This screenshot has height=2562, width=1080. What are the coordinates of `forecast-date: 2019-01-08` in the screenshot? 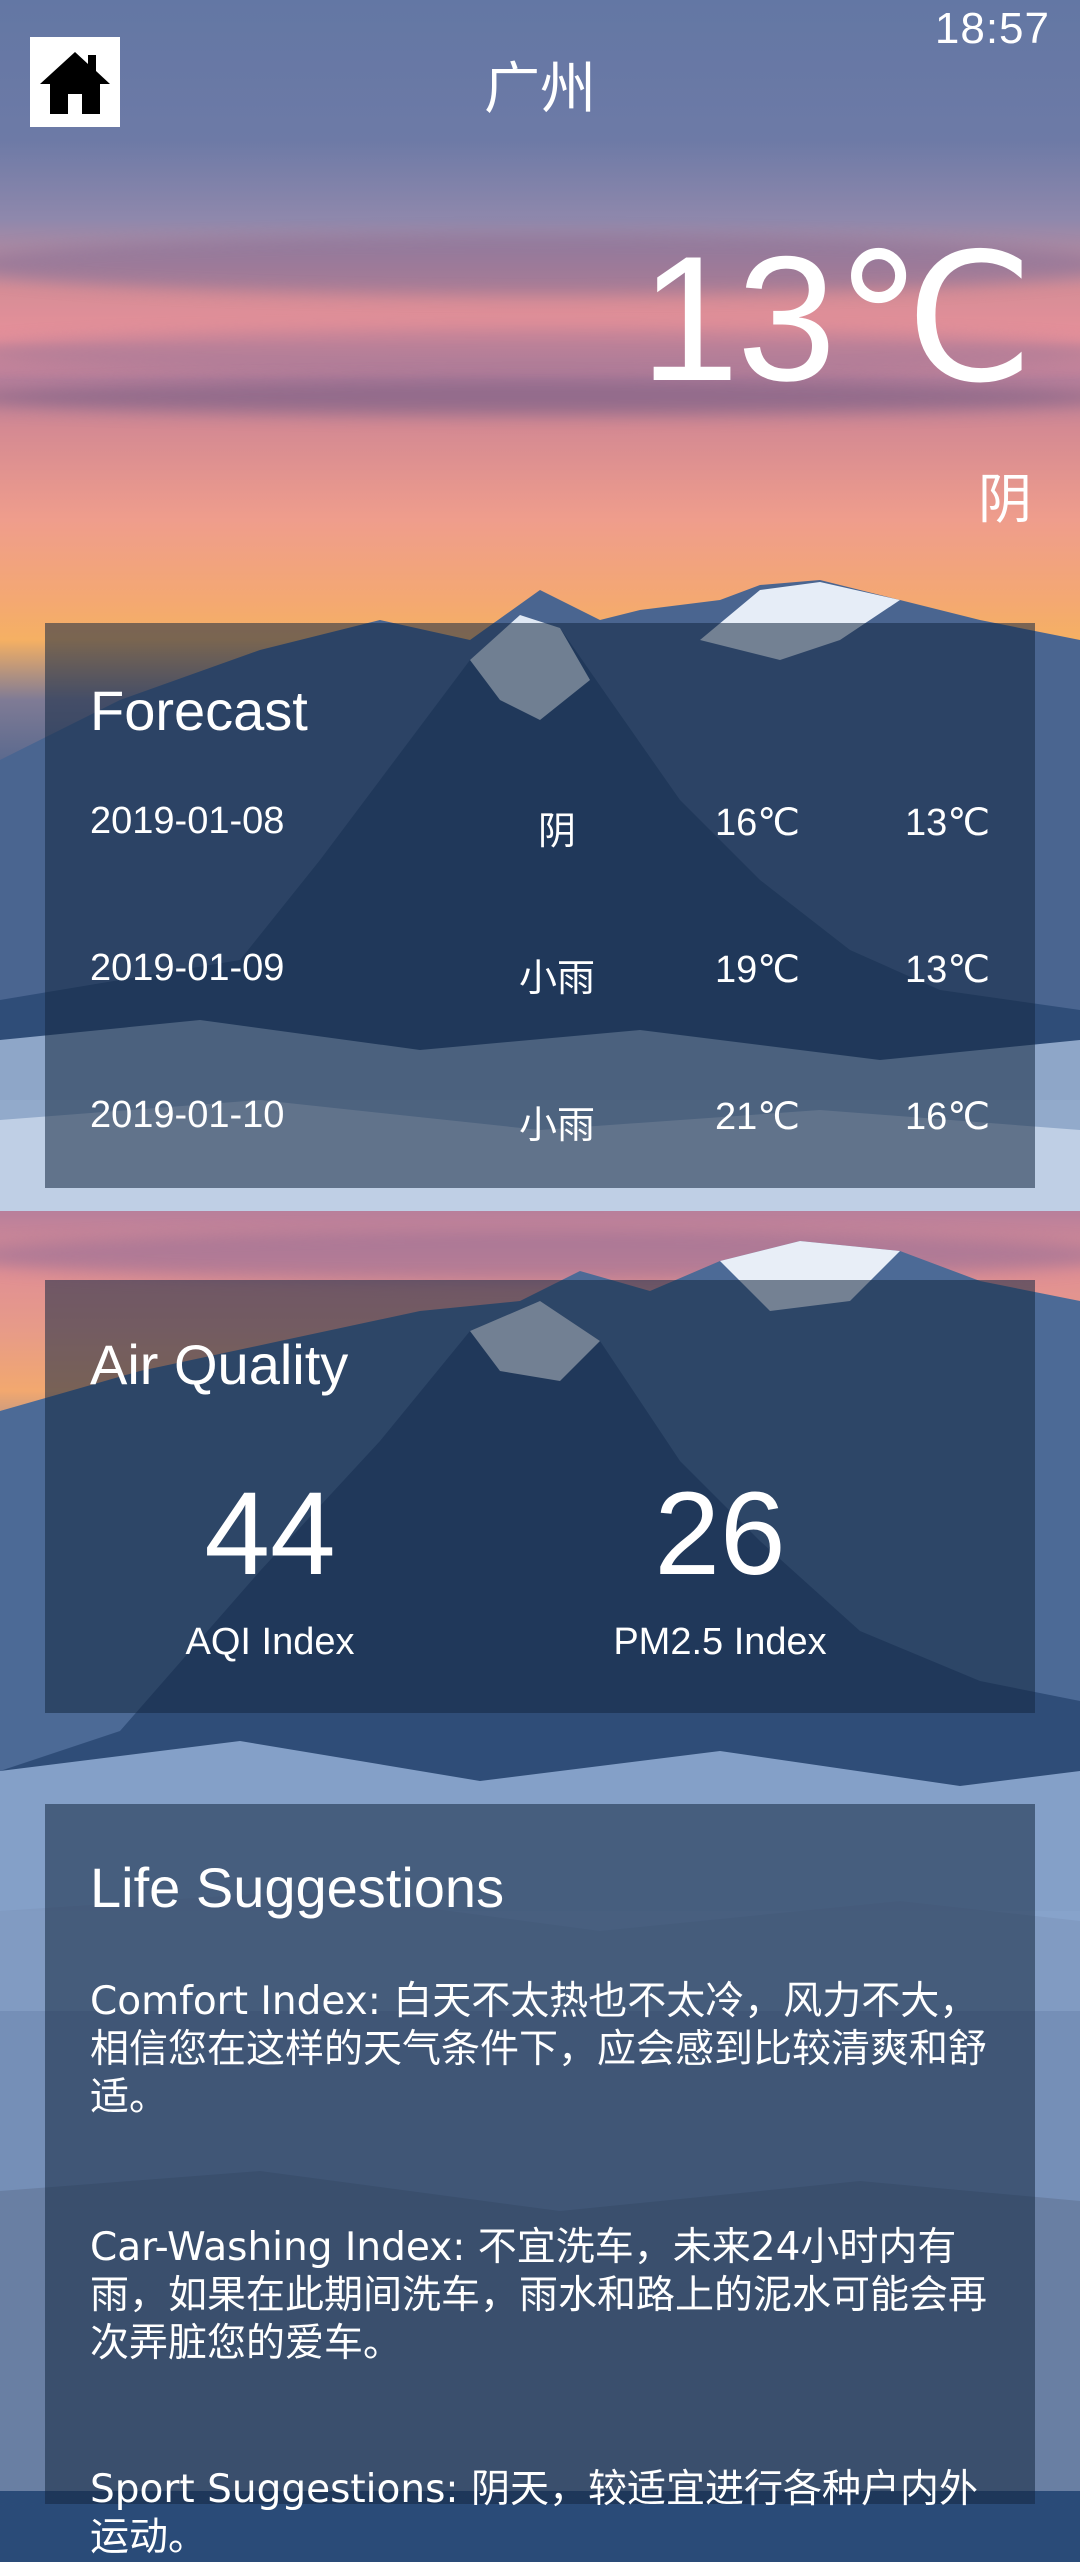 It's located at (187, 821).